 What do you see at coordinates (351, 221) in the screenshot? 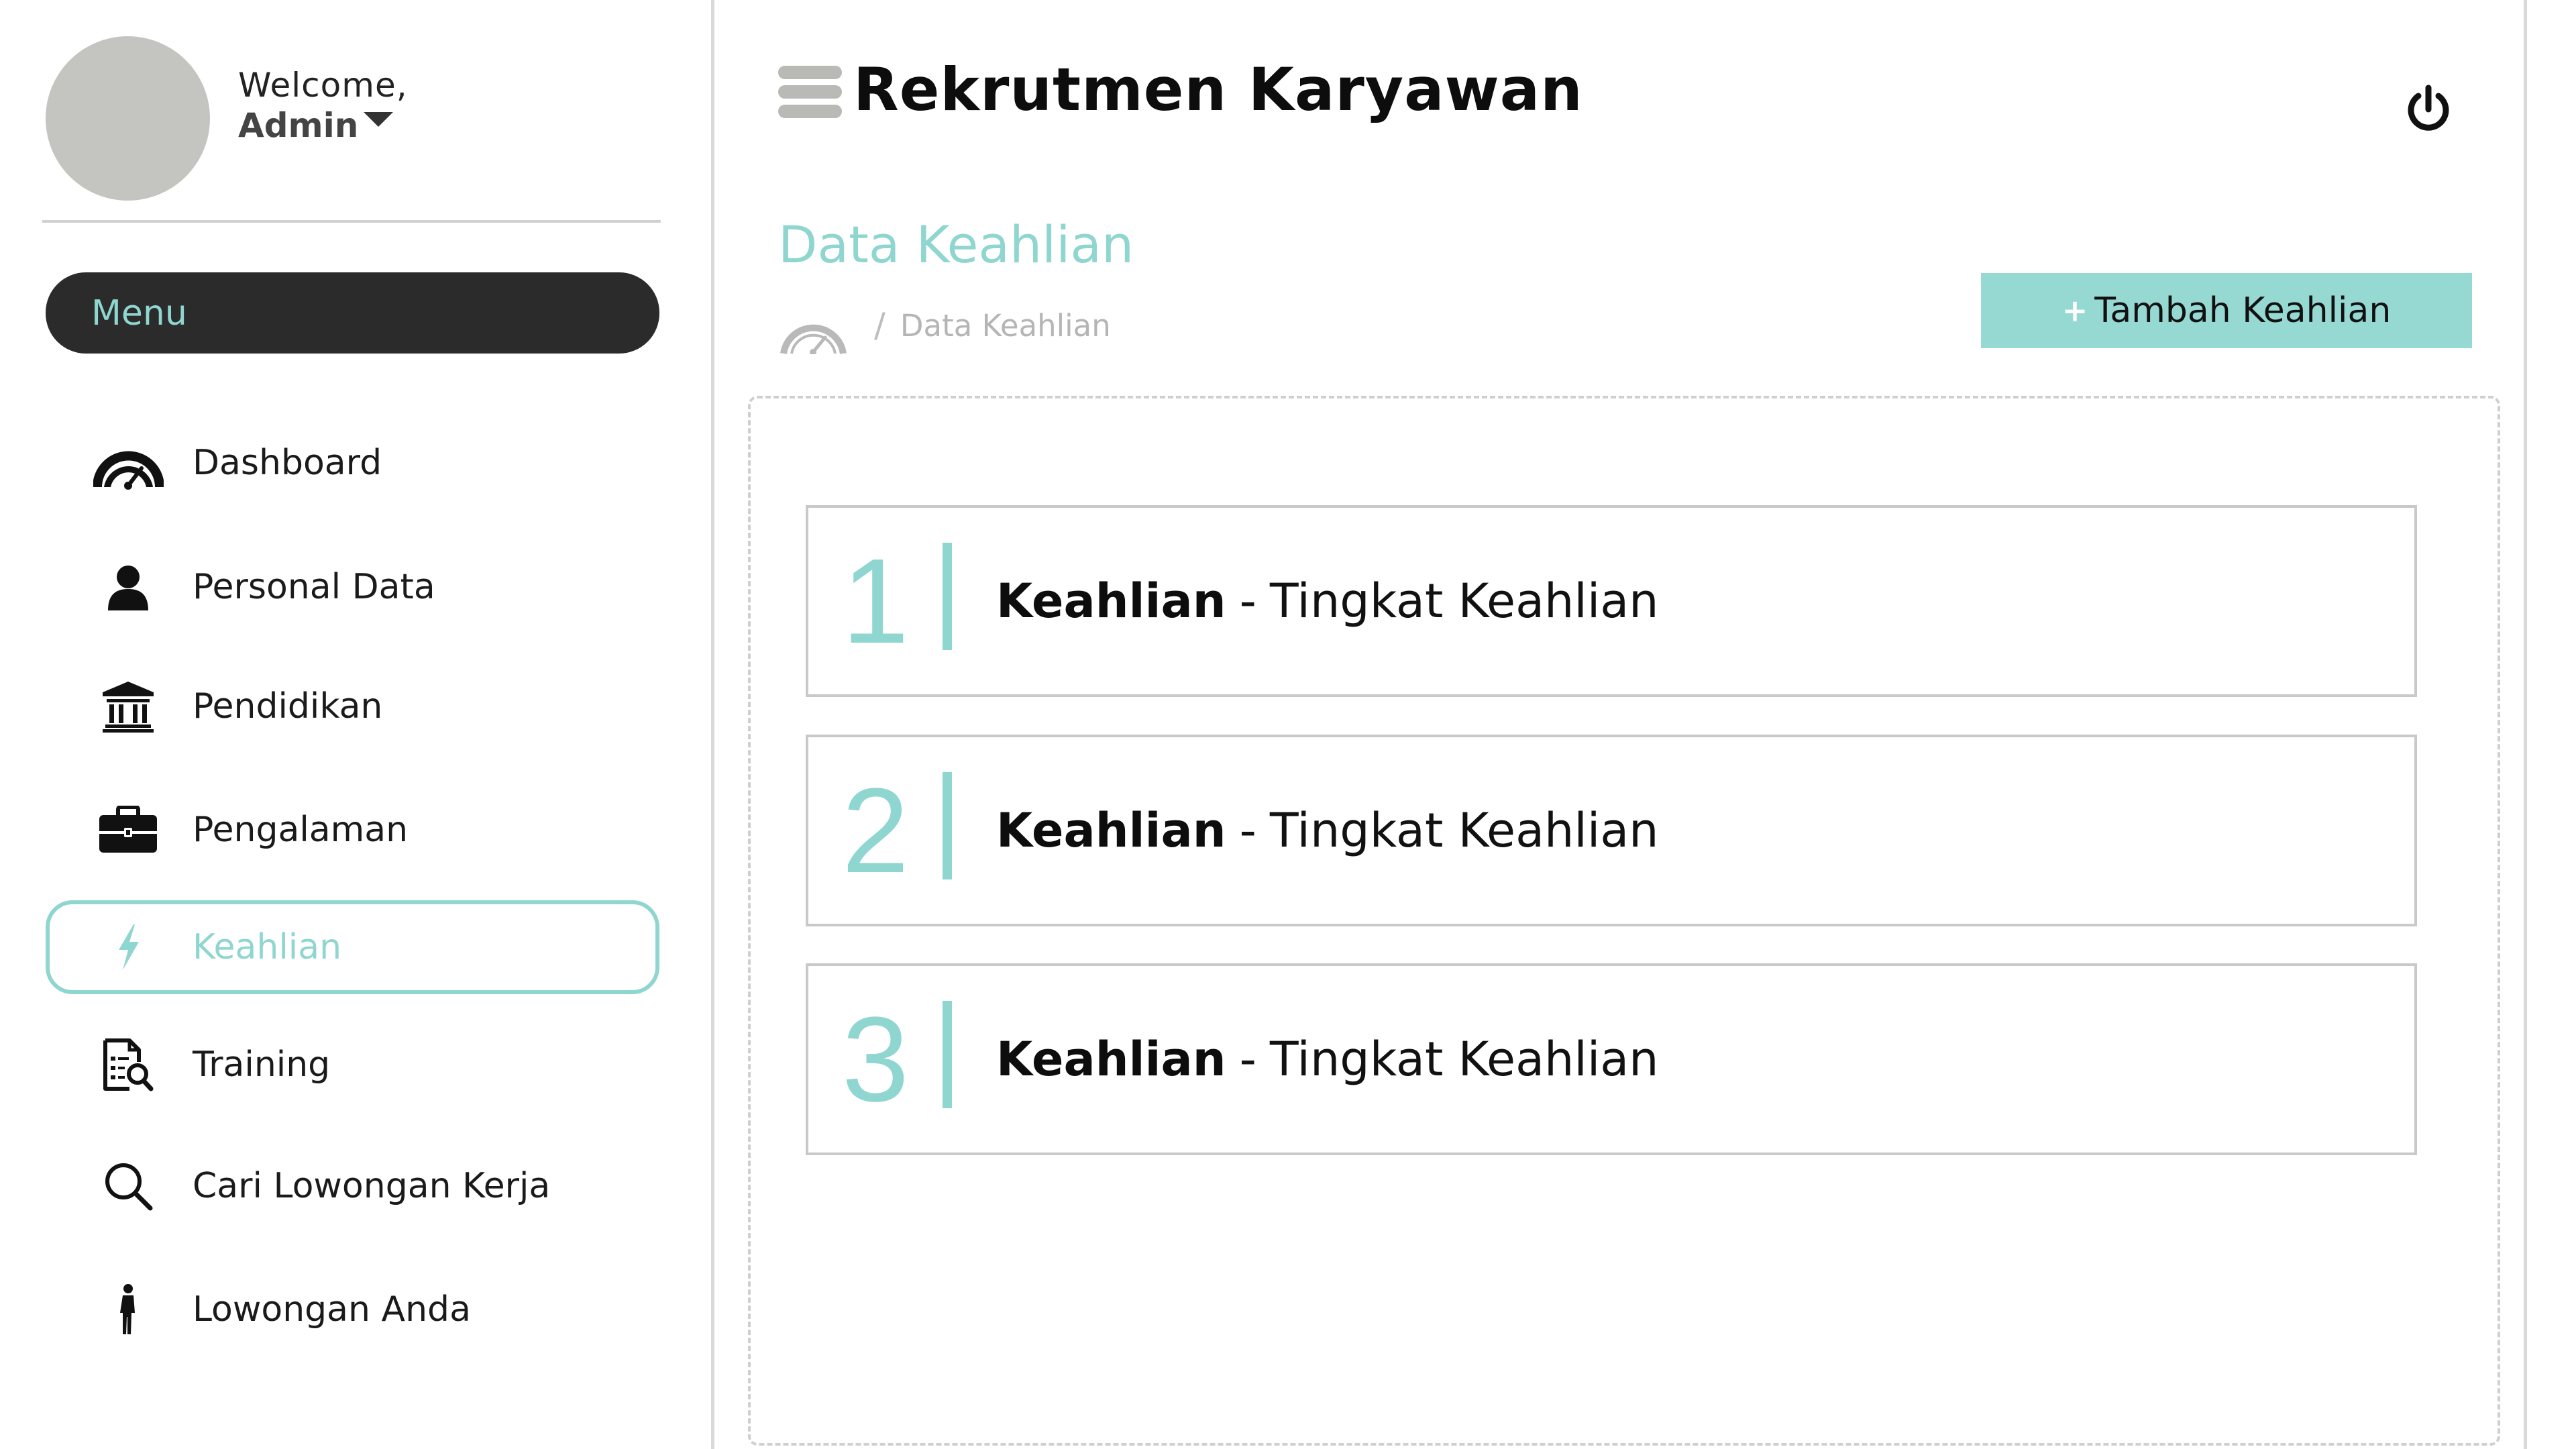
I see `profile-divider` at bounding box center [351, 221].